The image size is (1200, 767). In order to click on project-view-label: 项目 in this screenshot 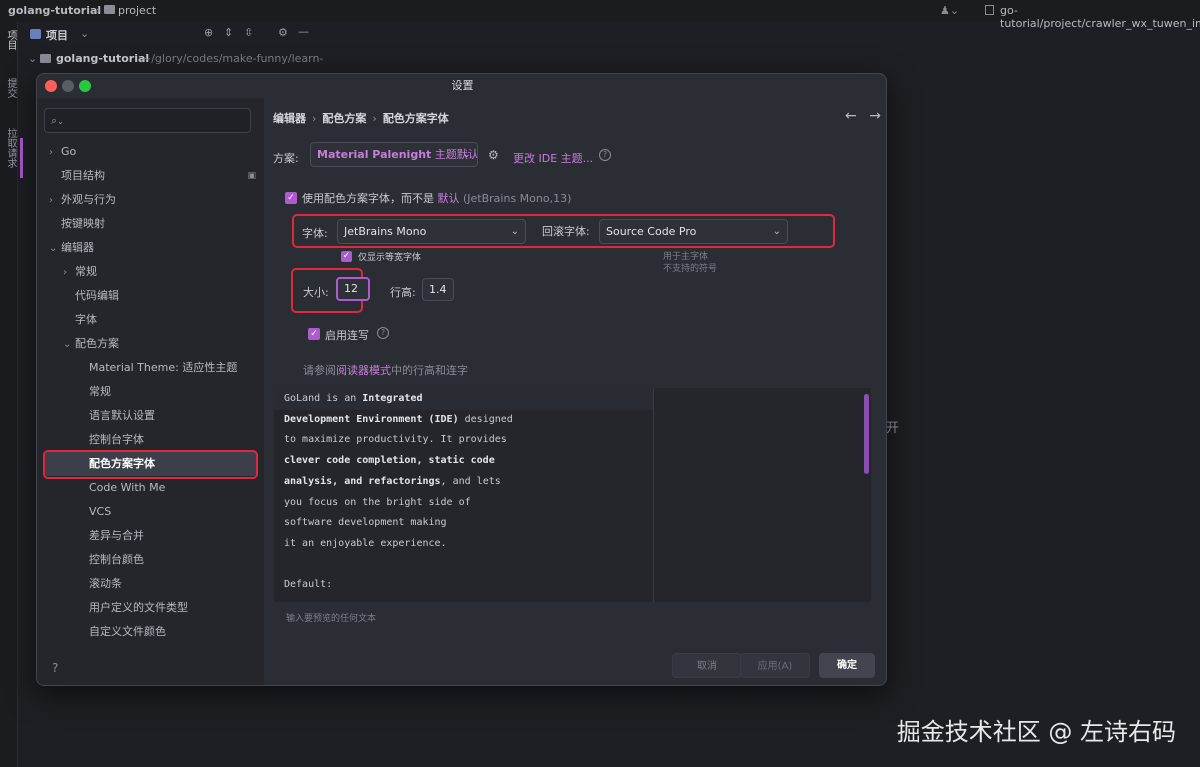, I will do `click(57, 35)`.